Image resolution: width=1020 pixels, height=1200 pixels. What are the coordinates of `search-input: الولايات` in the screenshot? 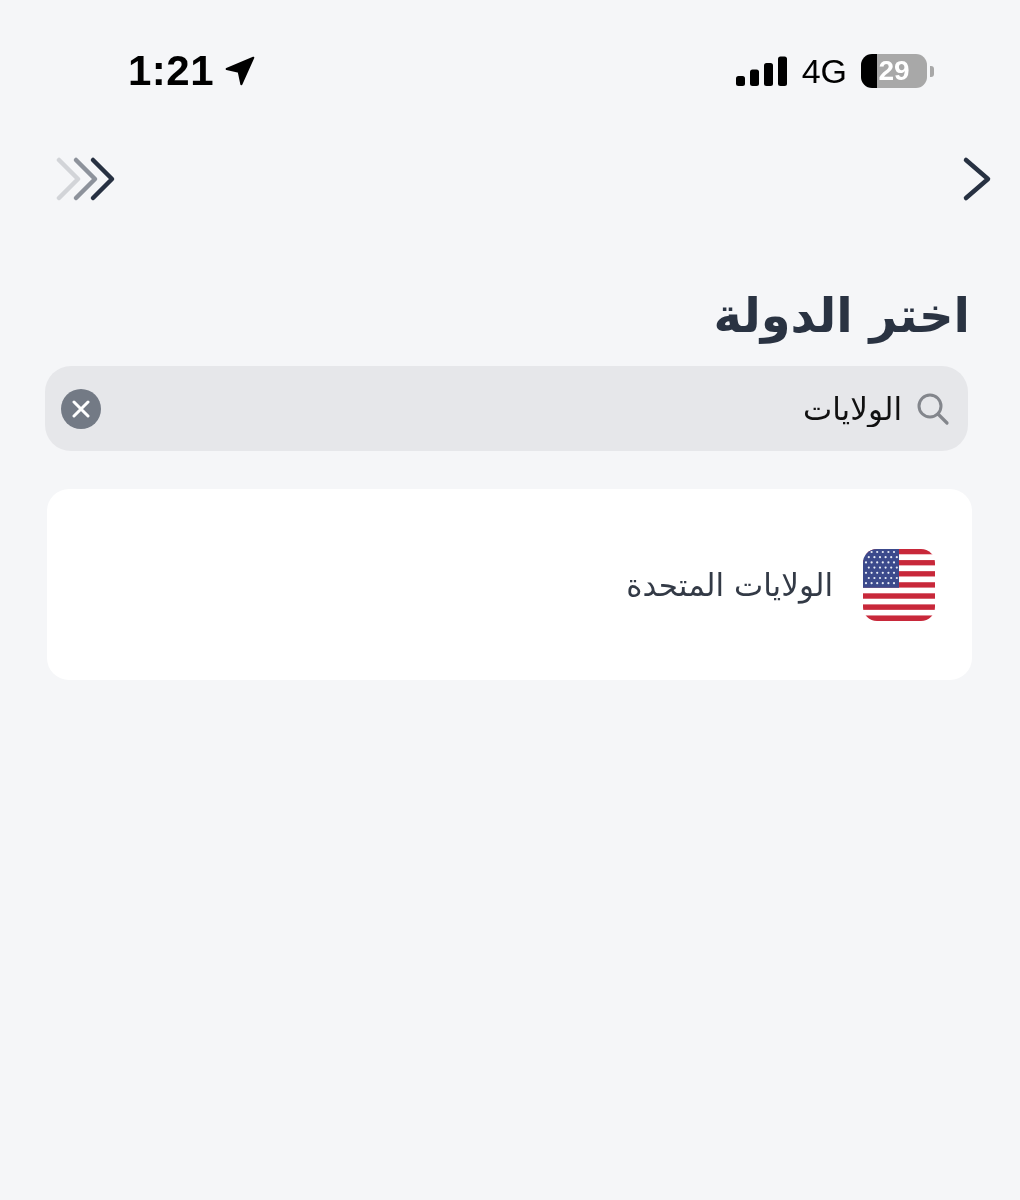 It's located at (508, 408).